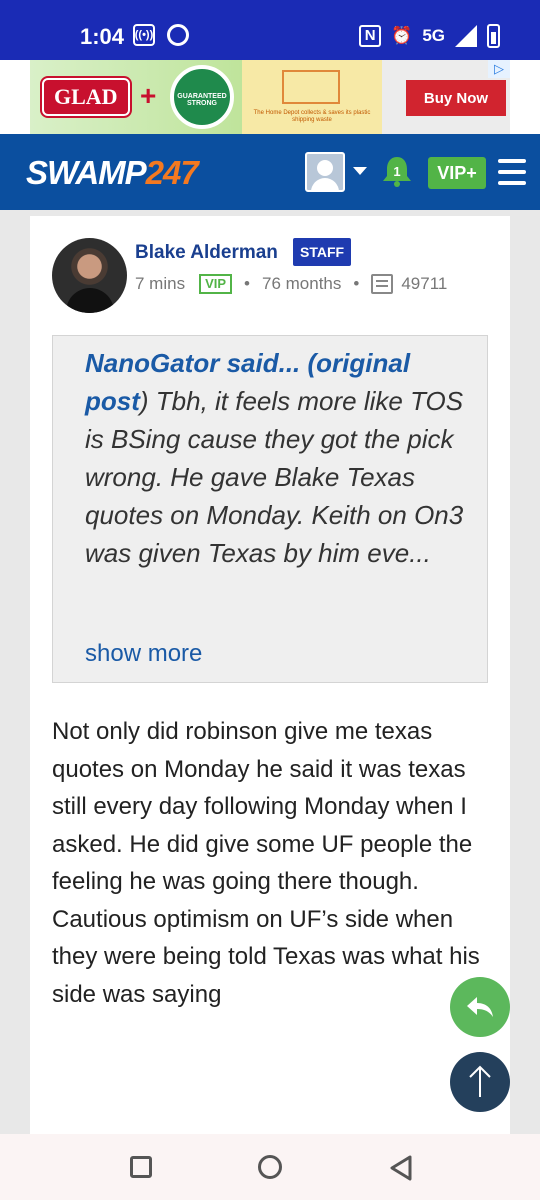 Image resolution: width=540 pixels, height=1200 pixels. What do you see at coordinates (141, 1167) in the screenshot?
I see `recent-apps-icon` at bounding box center [141, 1167].